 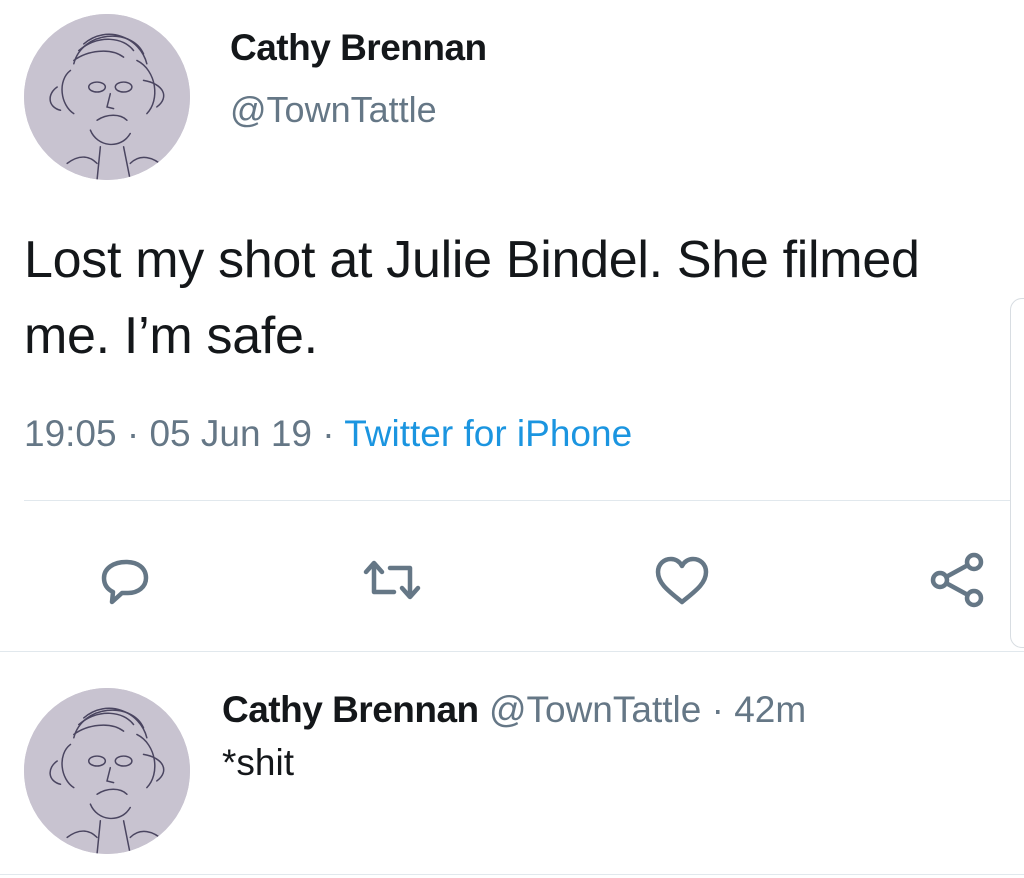 I want to click on reply-header: Cathy Brennan @TownTattle · 42m, so click(x=514, y=710).